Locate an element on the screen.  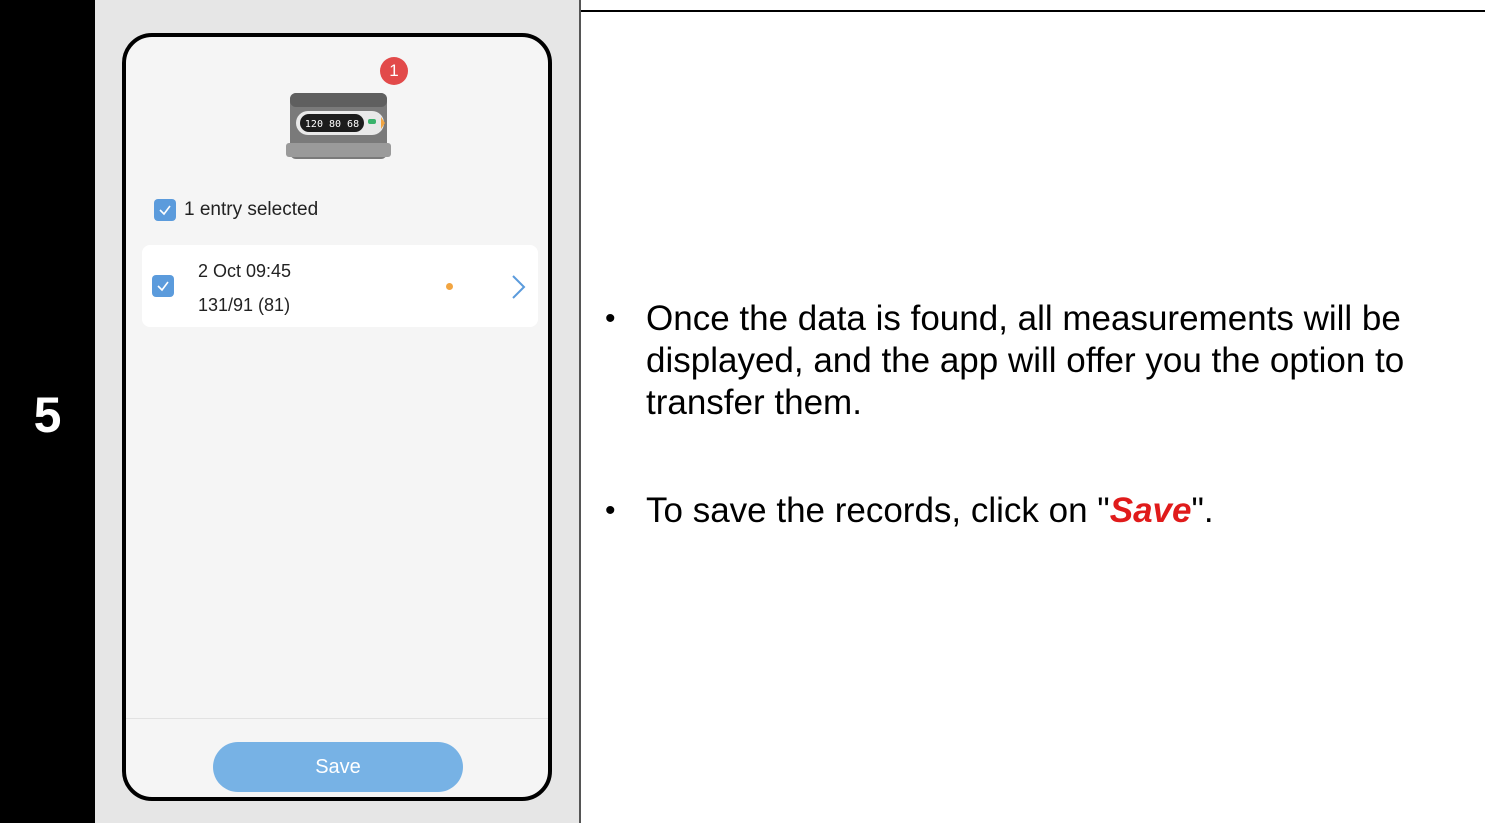
blood-pressure-monitor-image: 120 80 68 is located at coordinates (338, 126).